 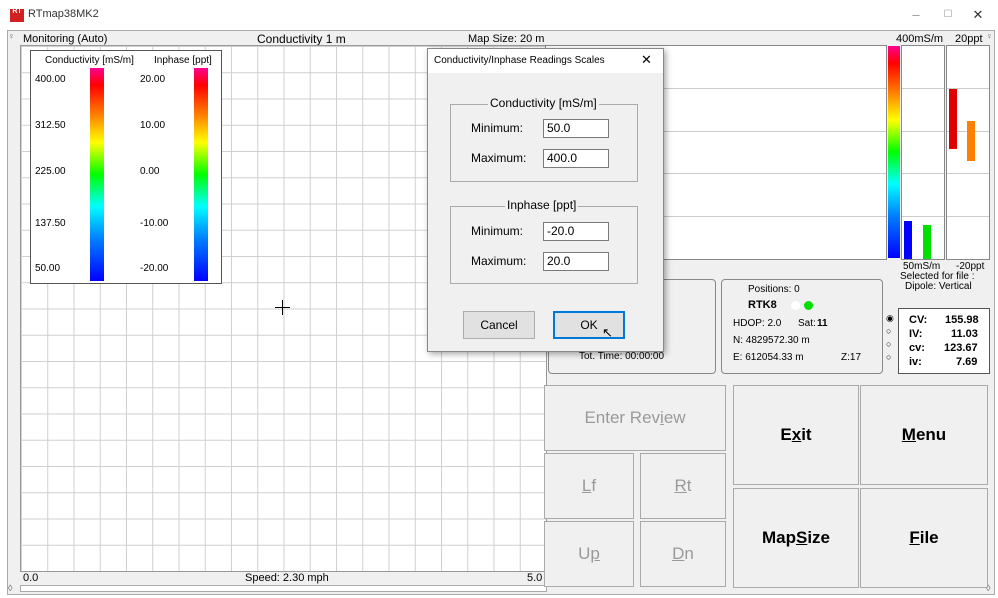 I want to click on rtk-indicator-off-icon, so click(x=795, y=305).